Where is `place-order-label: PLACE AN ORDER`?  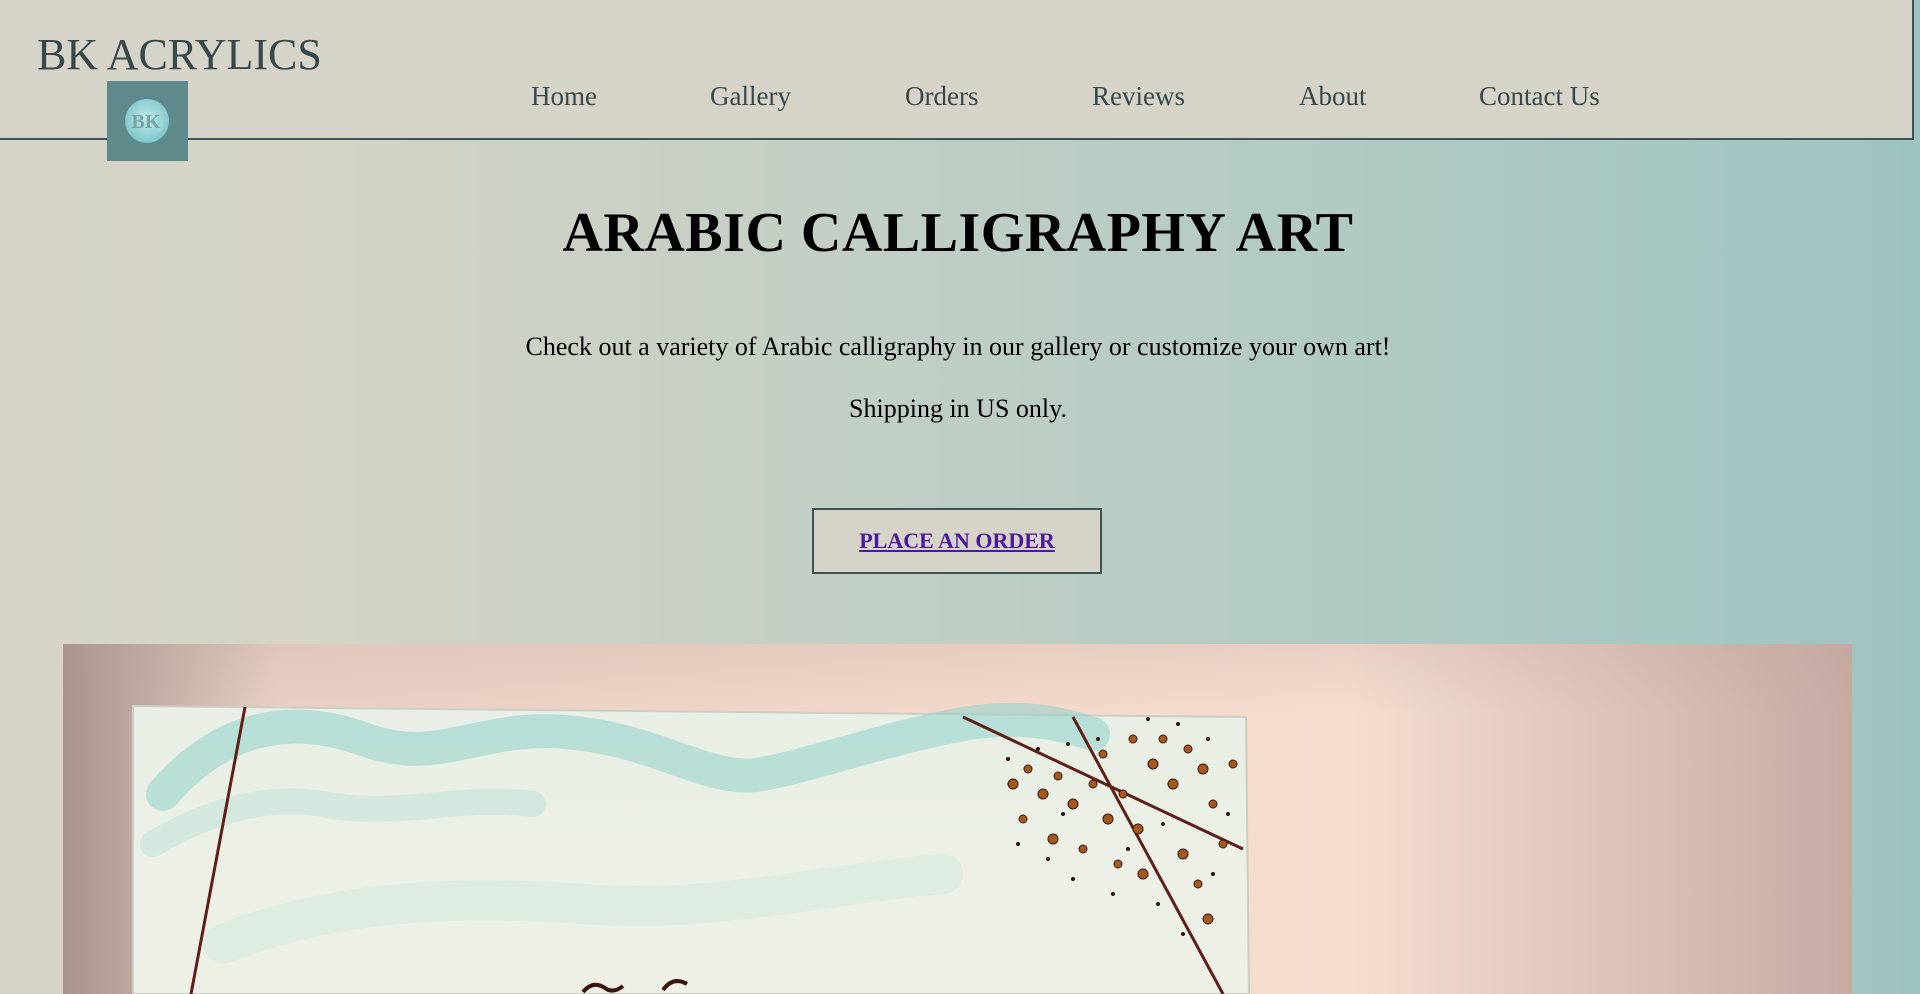 place-order-label: PLACE AN ORDER is located at coordinates (957, 540).